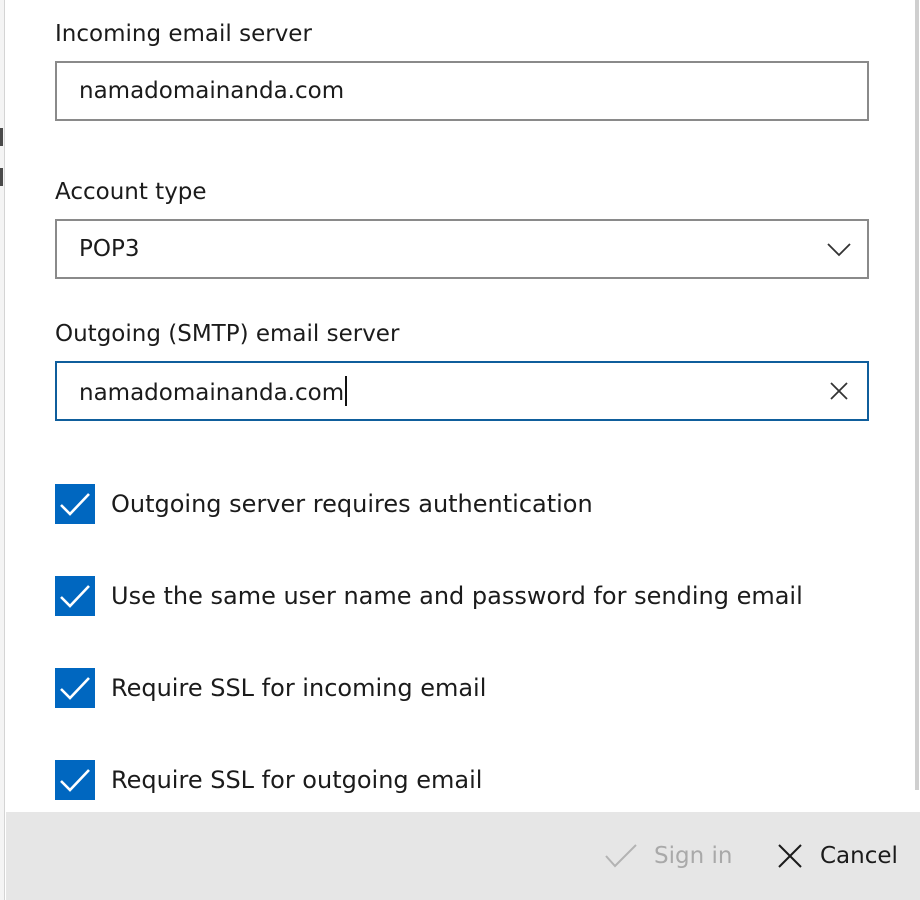  Describe the element at coordinates (917, 395) in the screenshot. I see `scrollbar-thumb` at that location.